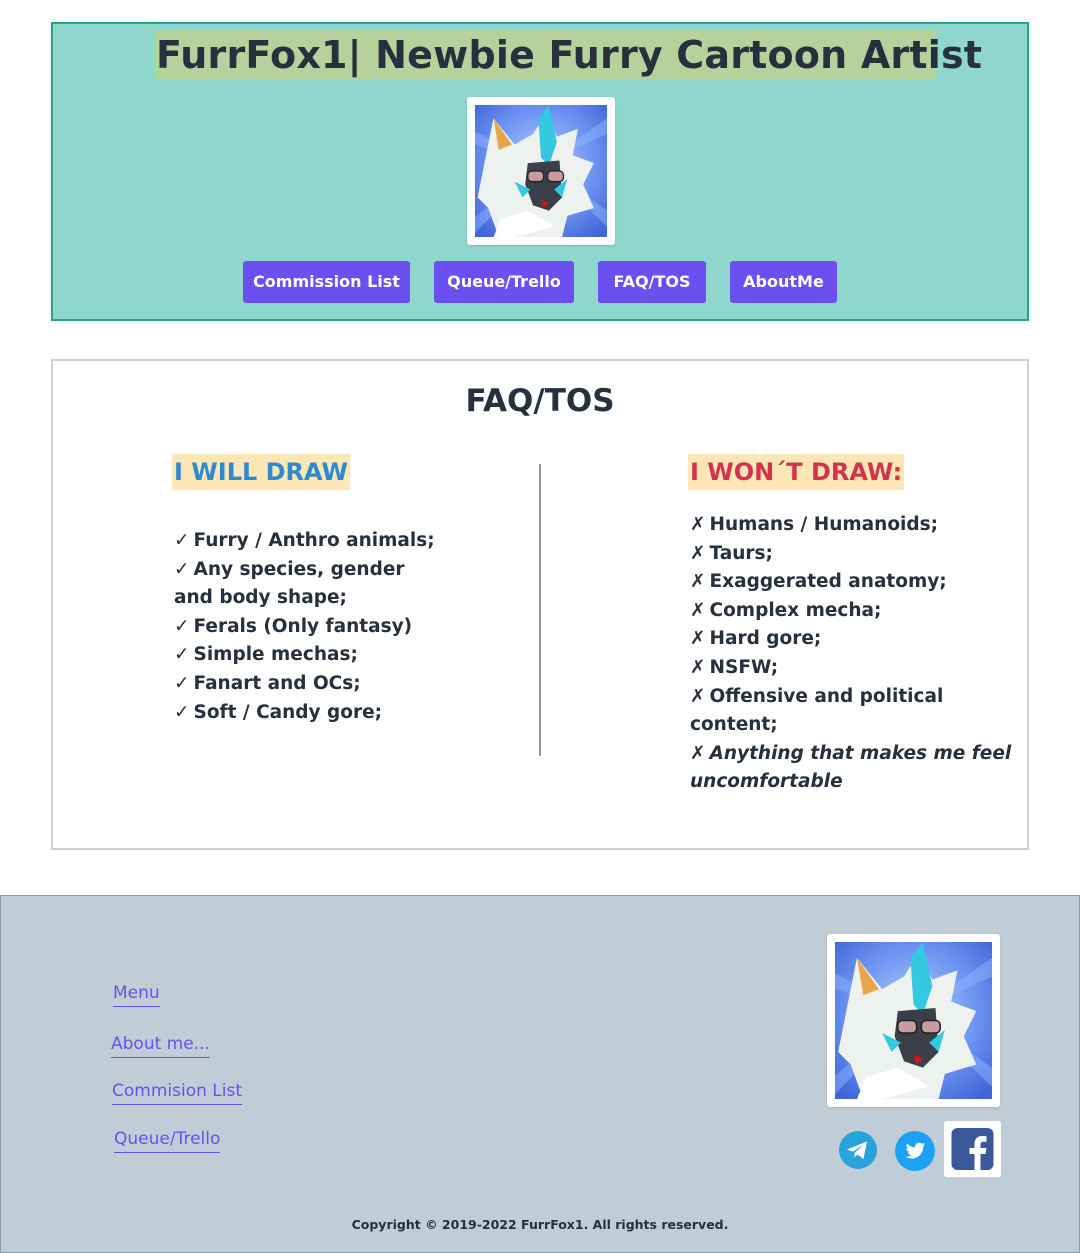 The width and height of the screenshot is (1080, 1253). What do you see at coordinates (136, 994) in the screenshot?
I see `footer-link-menu: Menu` at bounding box center [136, 994].